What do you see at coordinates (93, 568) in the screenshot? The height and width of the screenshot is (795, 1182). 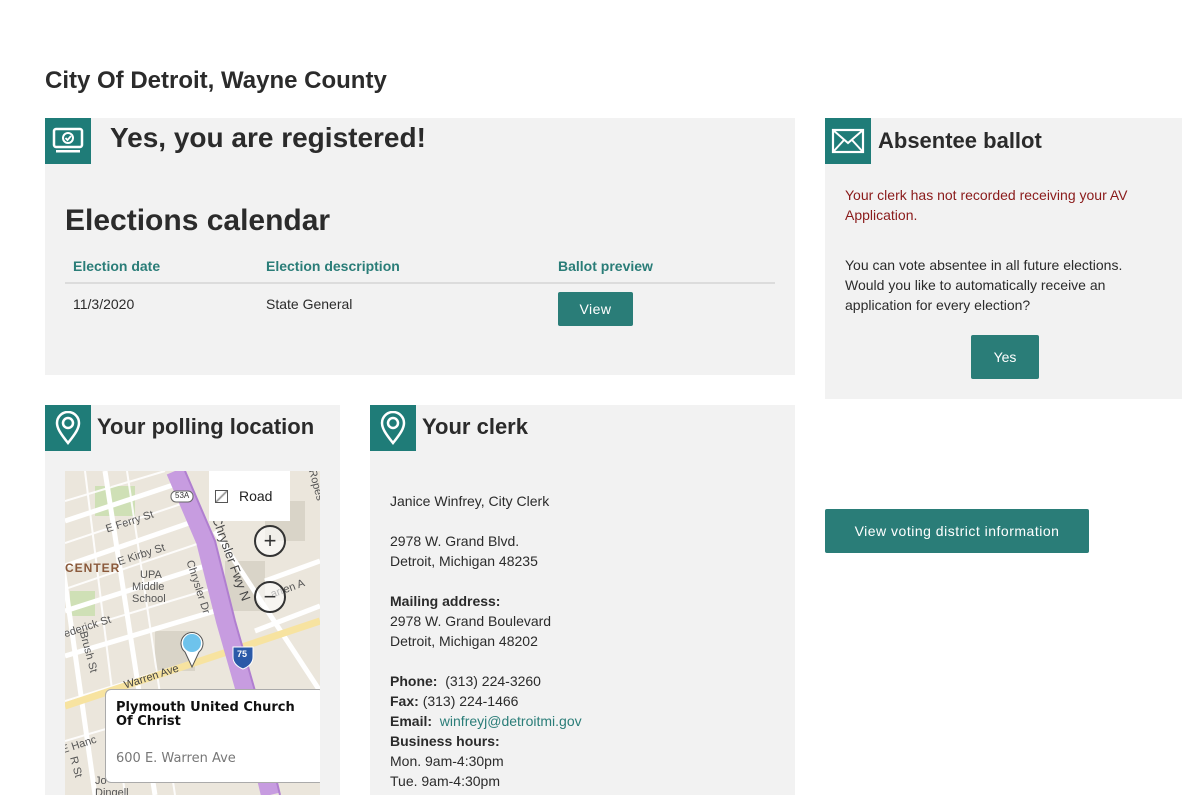 I see `map-label-center: CENTER` at bounding box center [93, 568].